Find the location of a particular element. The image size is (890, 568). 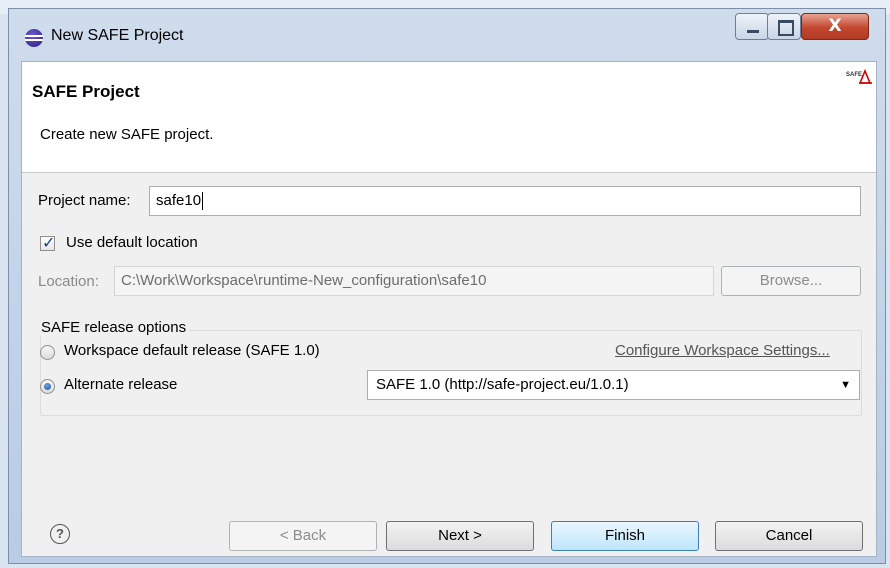

dropdown-arrow-icon: ▼ is located at coordinates (845, 385).